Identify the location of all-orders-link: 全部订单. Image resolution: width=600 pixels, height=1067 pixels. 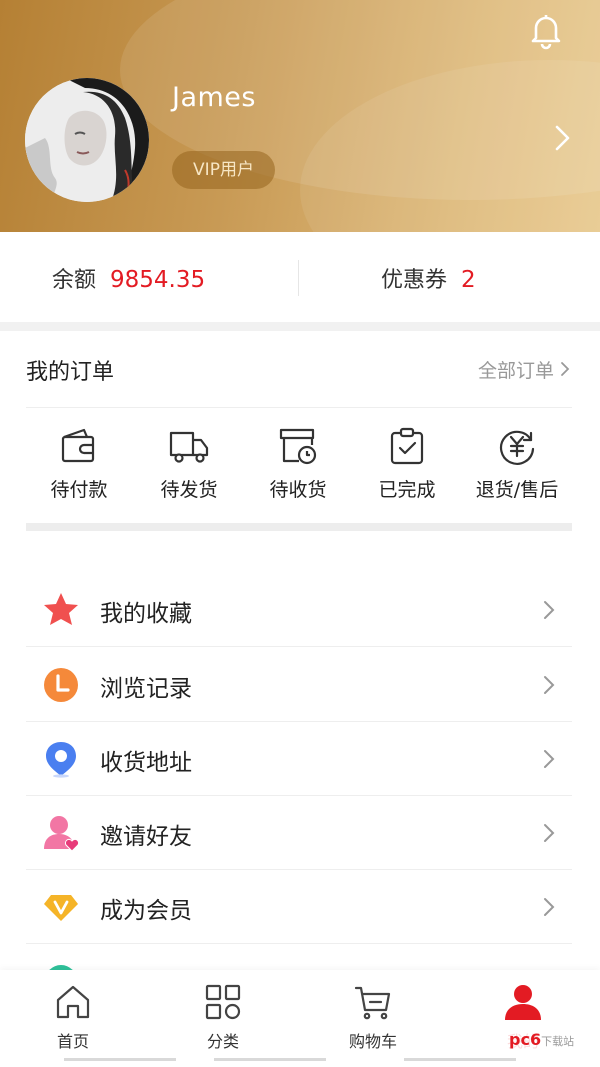
(524, 369).